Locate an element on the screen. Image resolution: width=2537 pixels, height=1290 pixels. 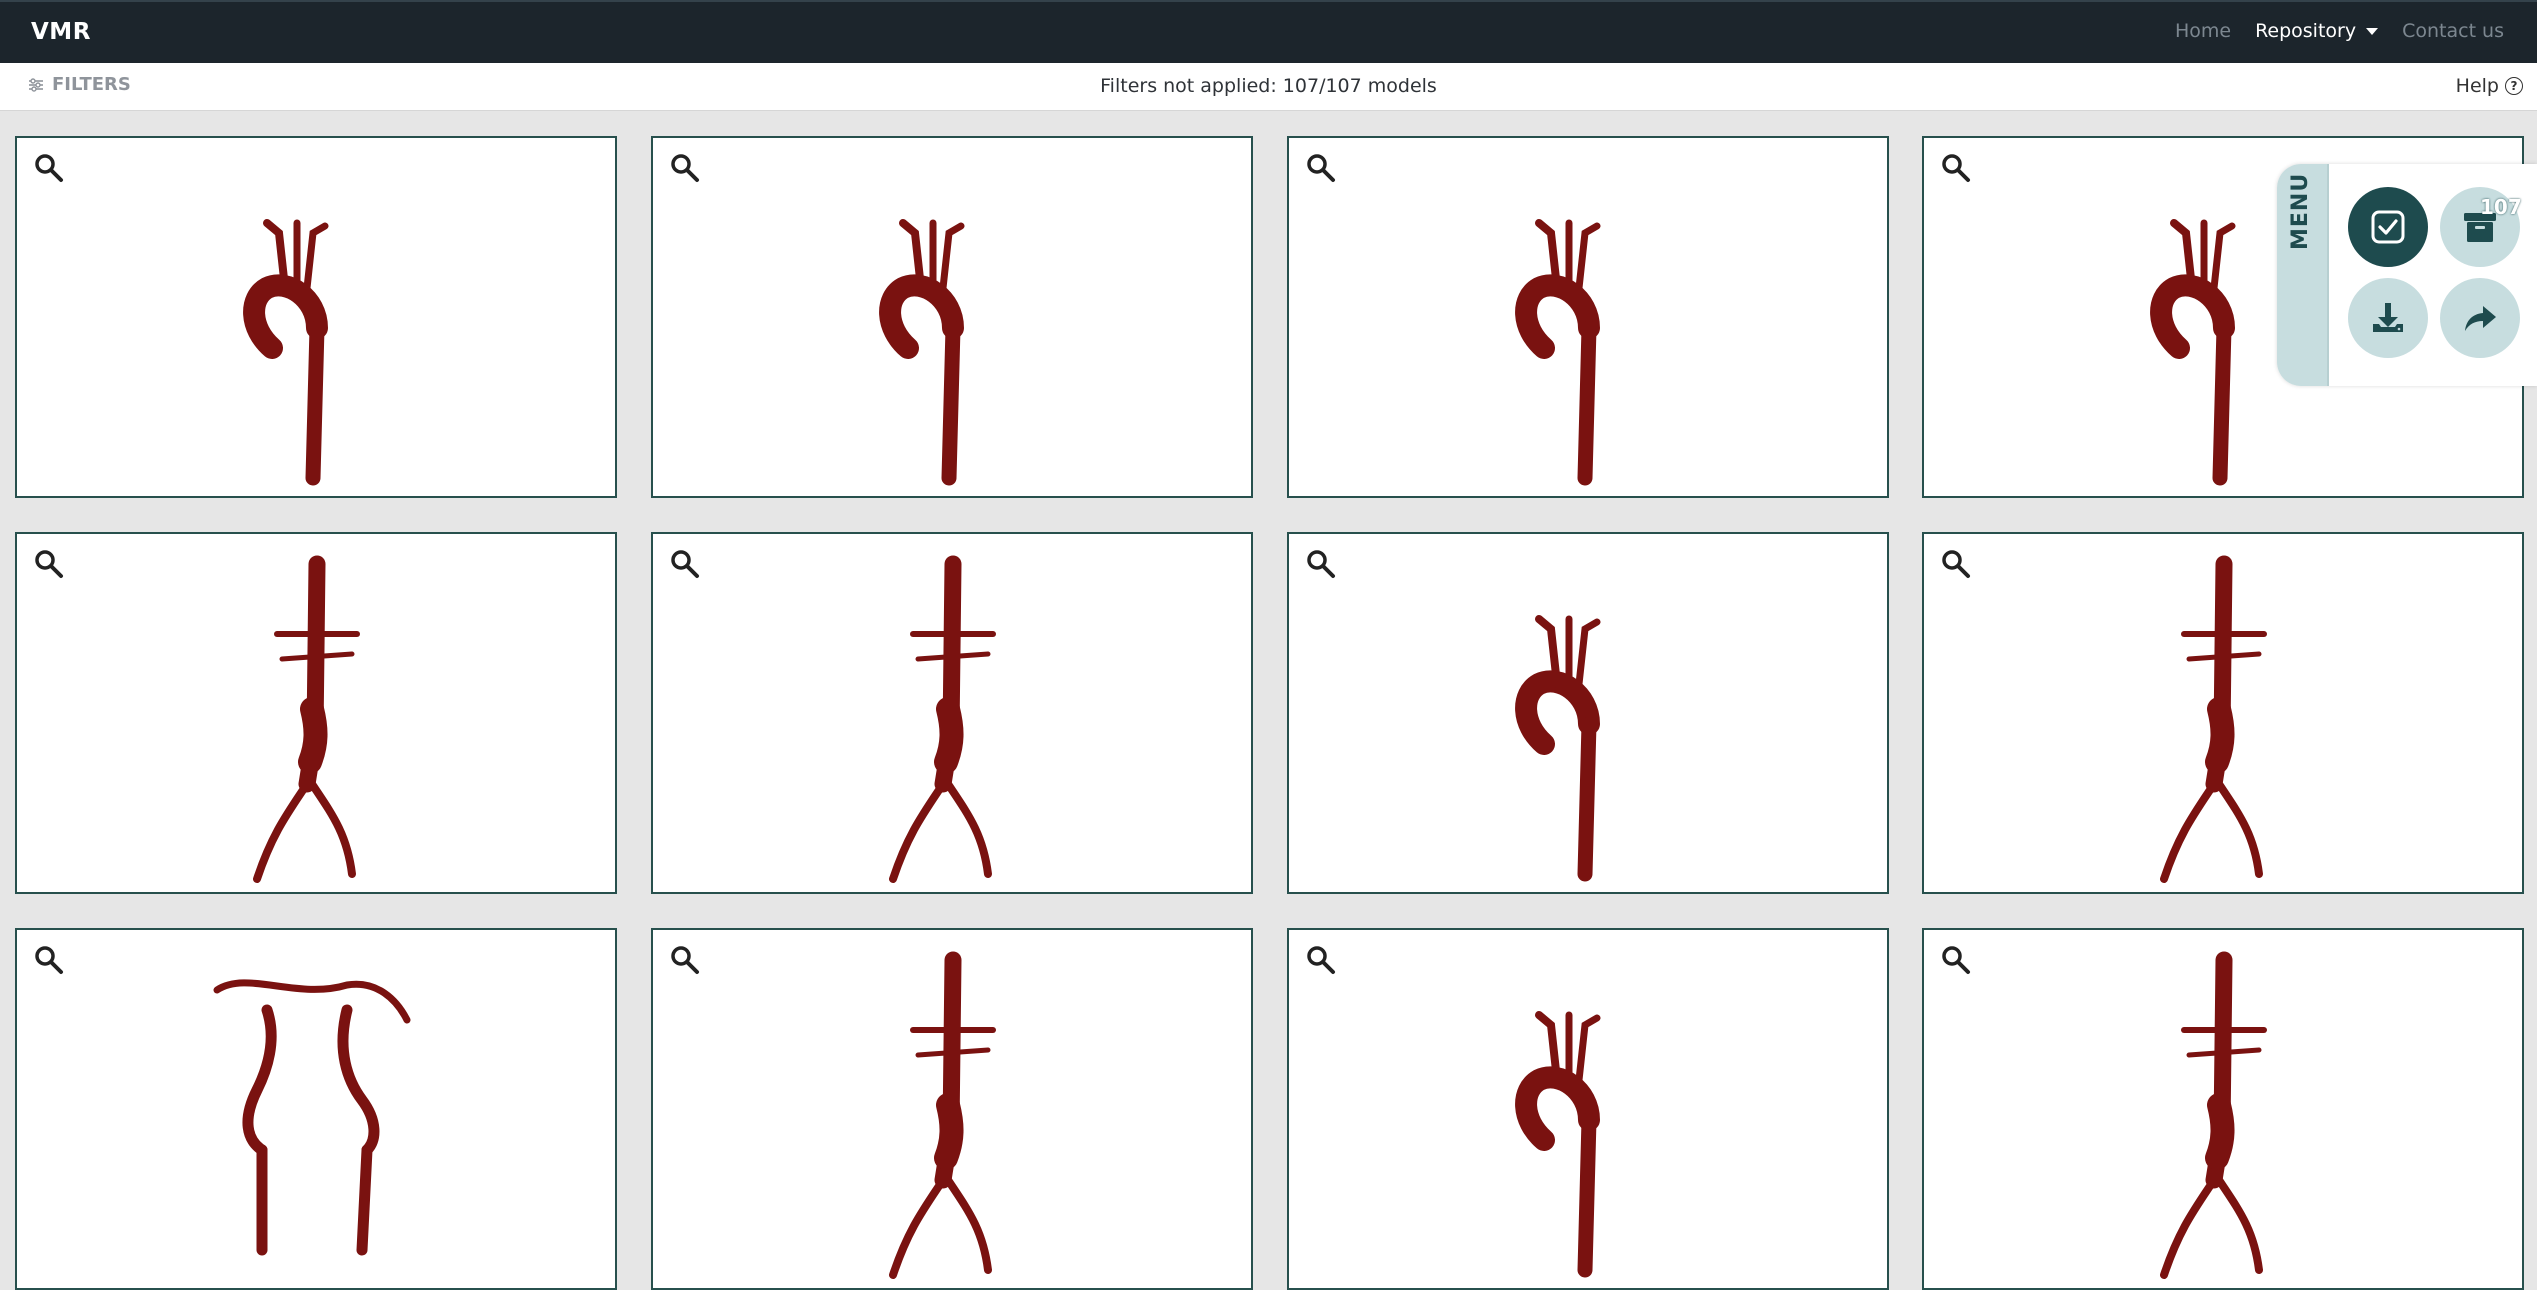
share-arrow-icon is located at coordinates (2480, 318).